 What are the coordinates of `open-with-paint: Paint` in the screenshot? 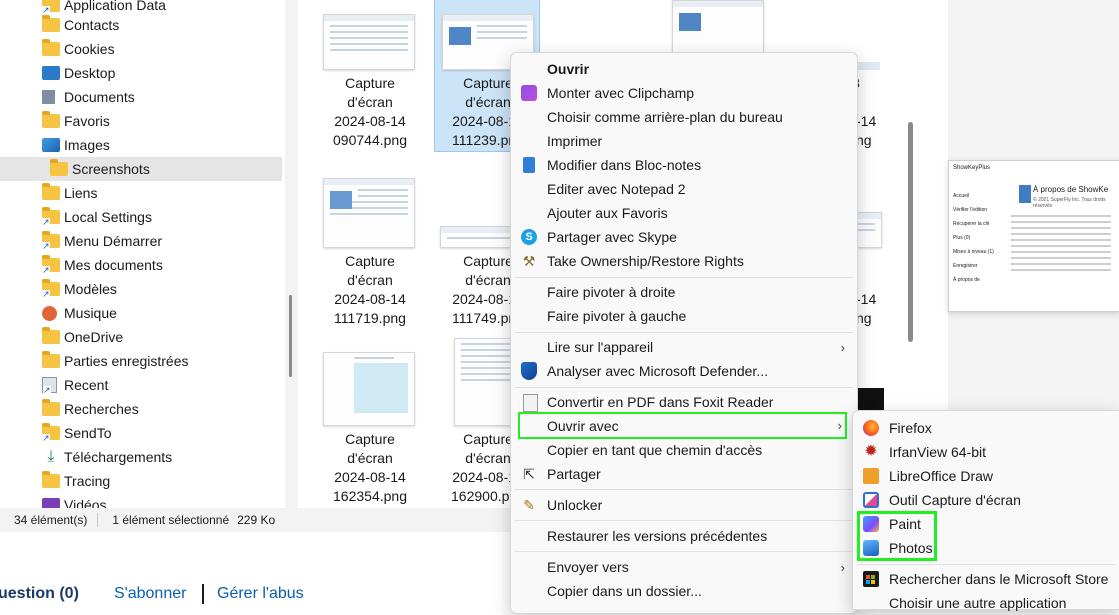 It's located at (986, 524).